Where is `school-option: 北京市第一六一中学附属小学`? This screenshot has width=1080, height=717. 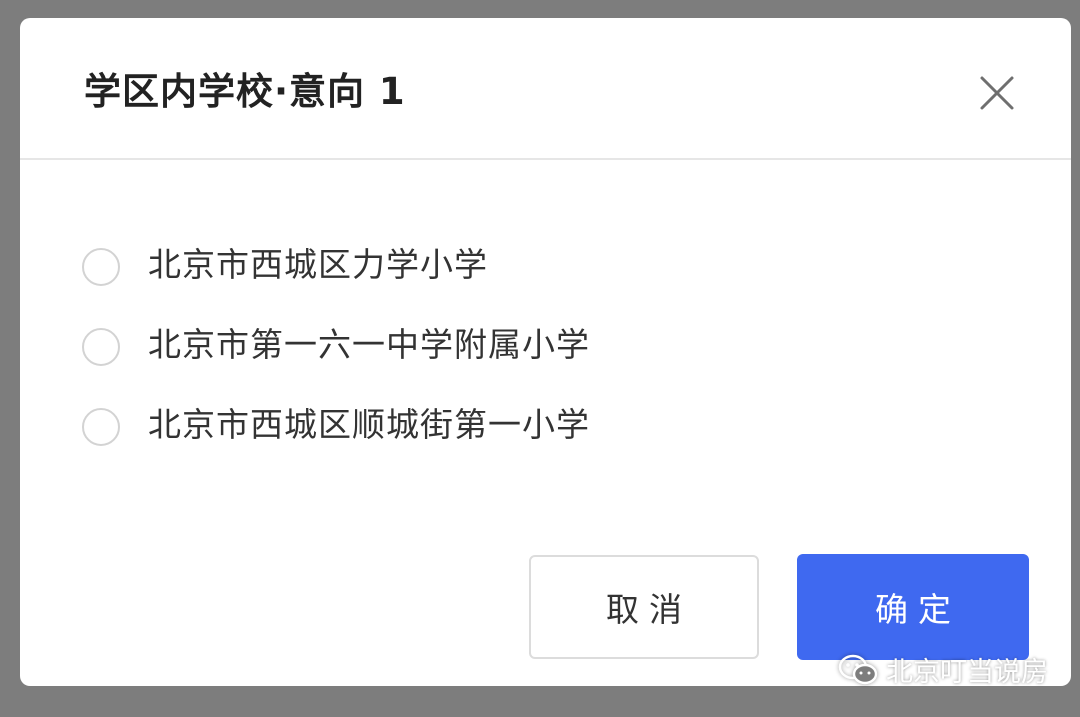 school-option: 北京市第一六一中学附属小学 is located at coordinates (336, 360).